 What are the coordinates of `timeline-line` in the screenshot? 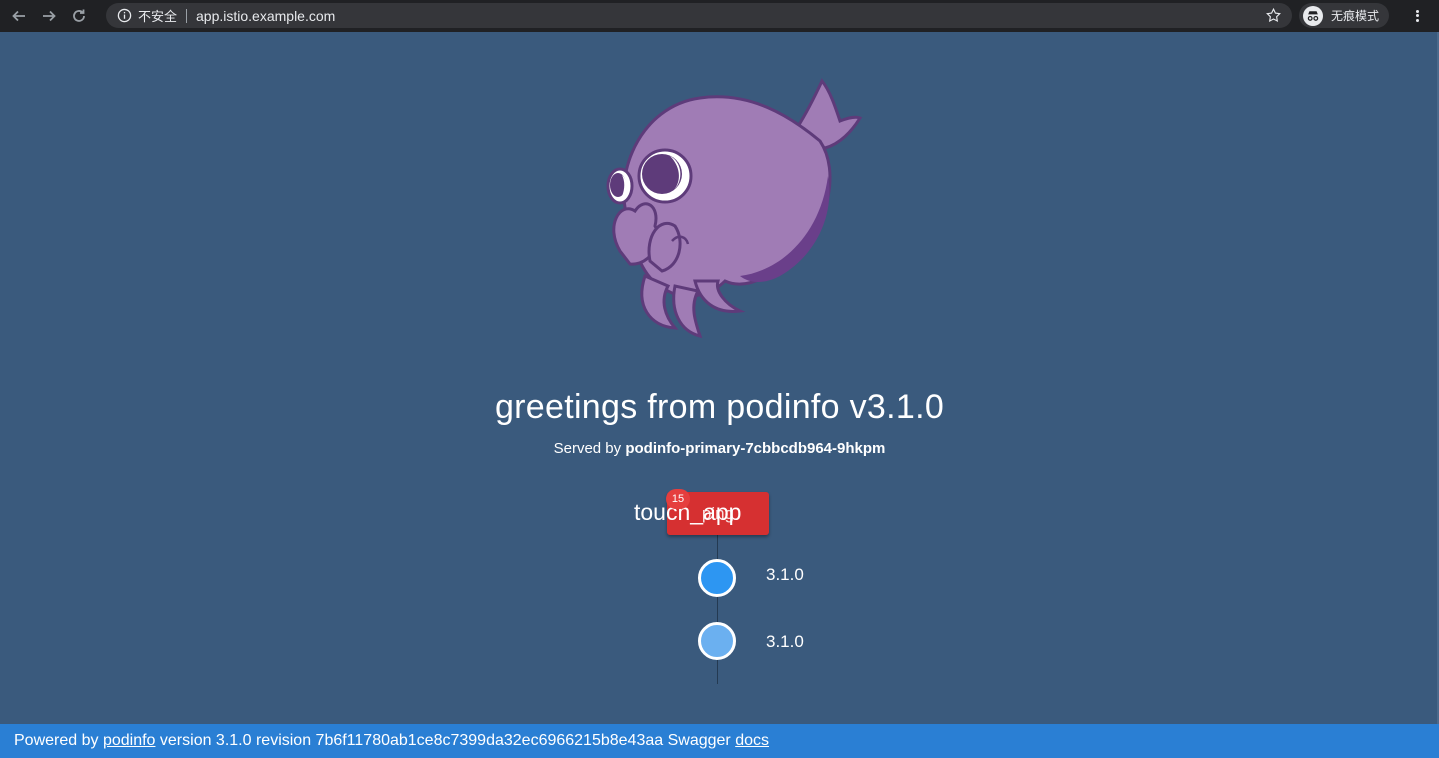 It's located at (717, 609).